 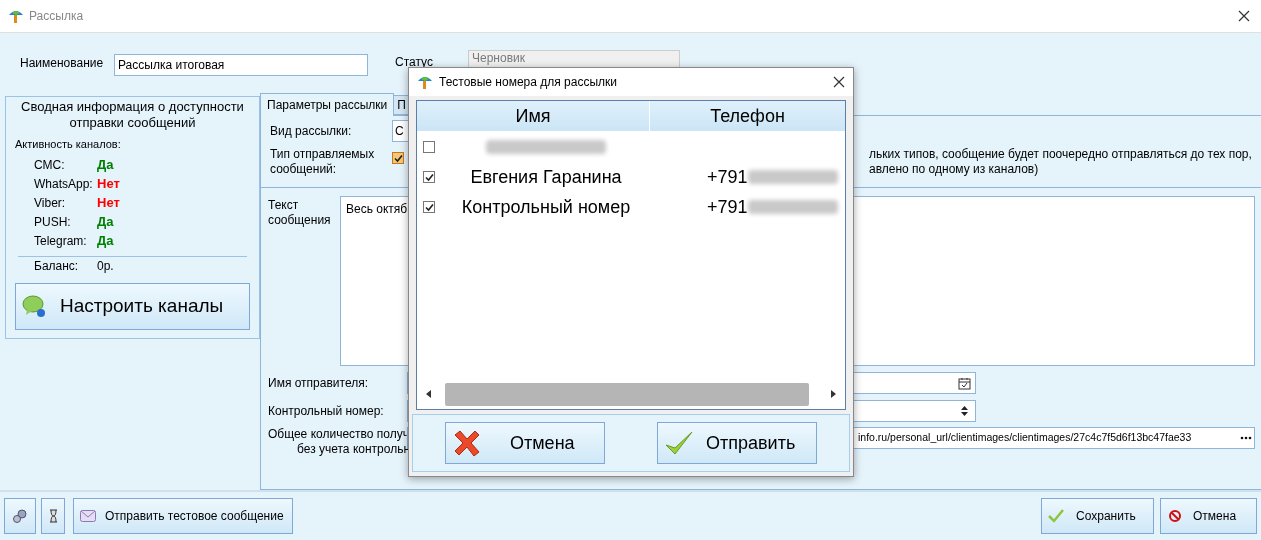 I want to click on channel-label: Viber:, so click(x=50, y=203).